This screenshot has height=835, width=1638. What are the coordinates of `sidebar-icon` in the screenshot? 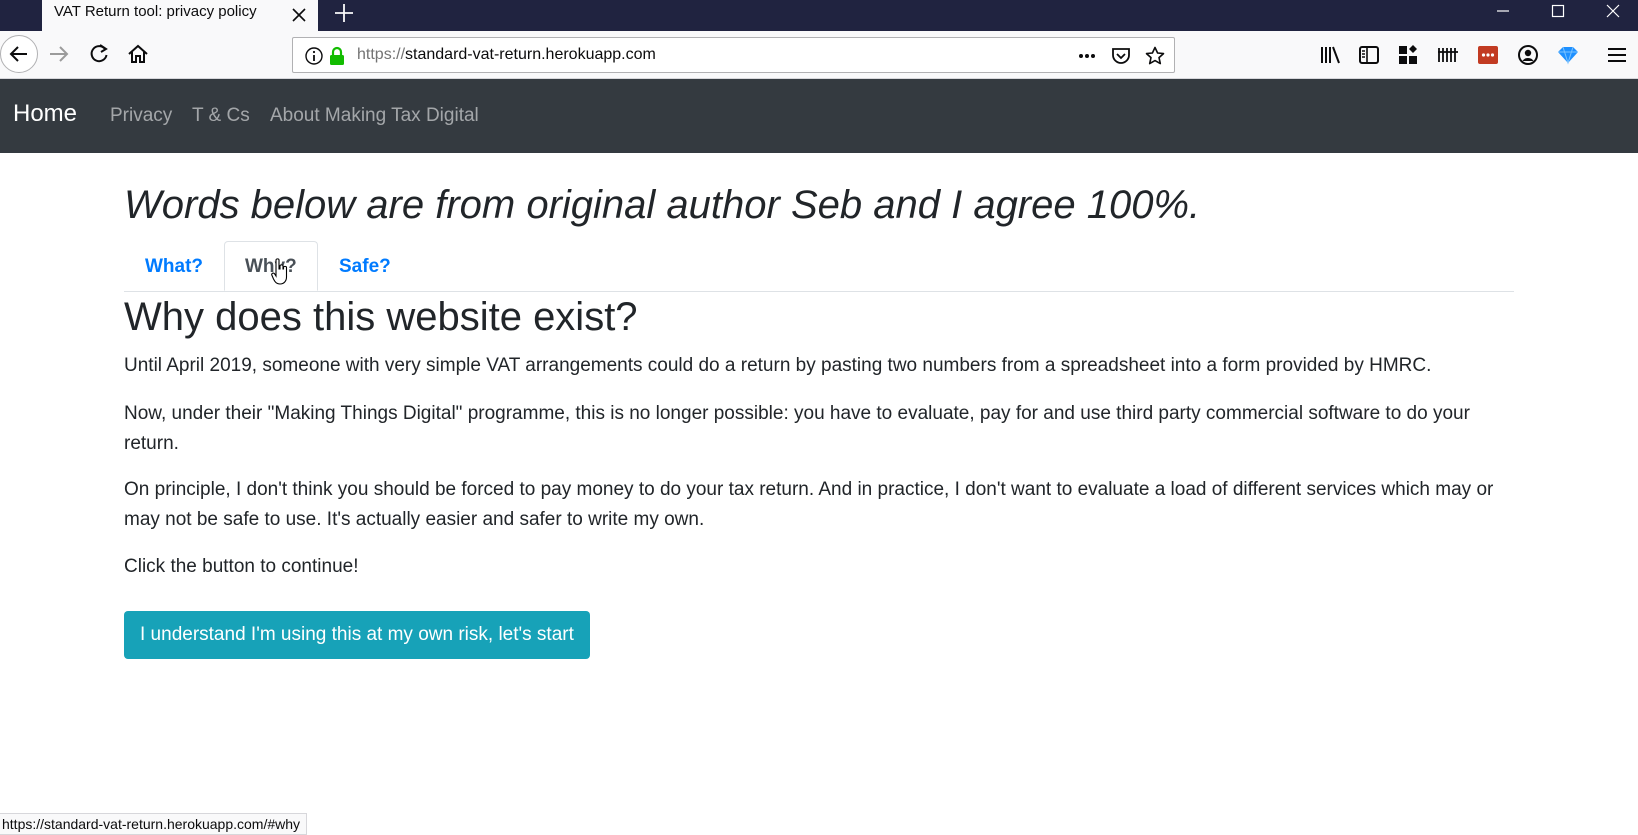 It's located at (1369, 55).